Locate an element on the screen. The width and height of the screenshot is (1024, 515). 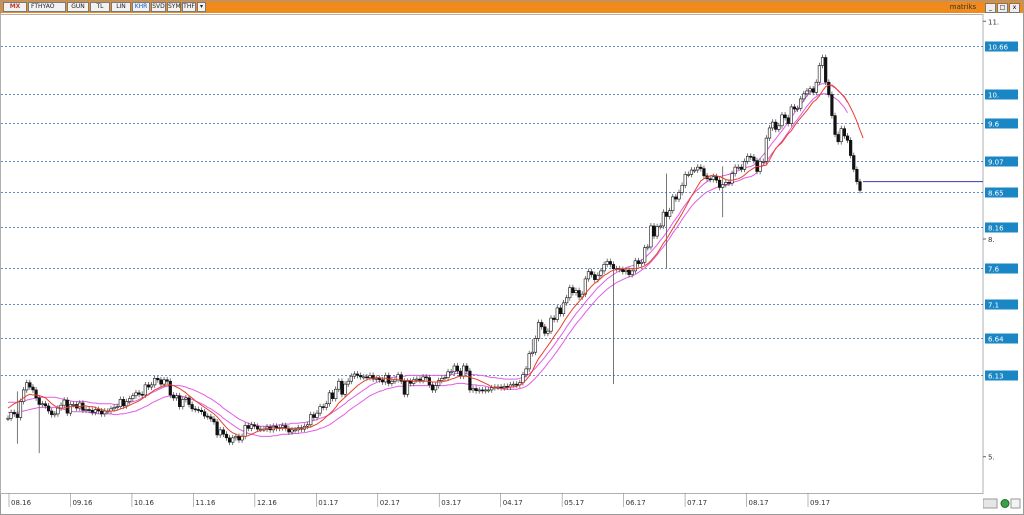
x-tick-label: 12.16 is located at coordinates (267, 503).